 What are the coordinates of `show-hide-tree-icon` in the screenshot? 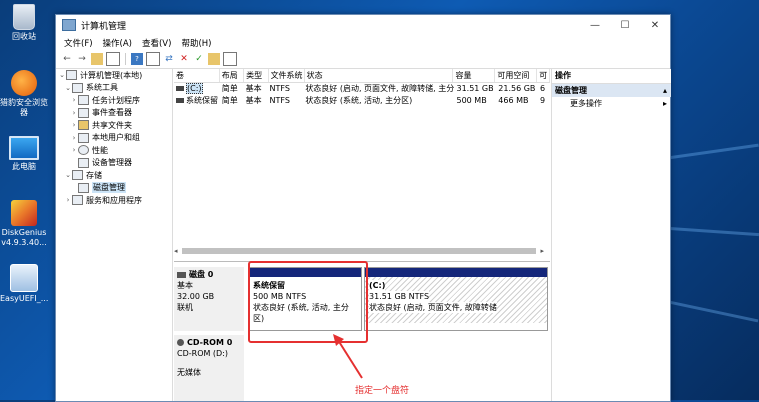 It's located at (113, 59).